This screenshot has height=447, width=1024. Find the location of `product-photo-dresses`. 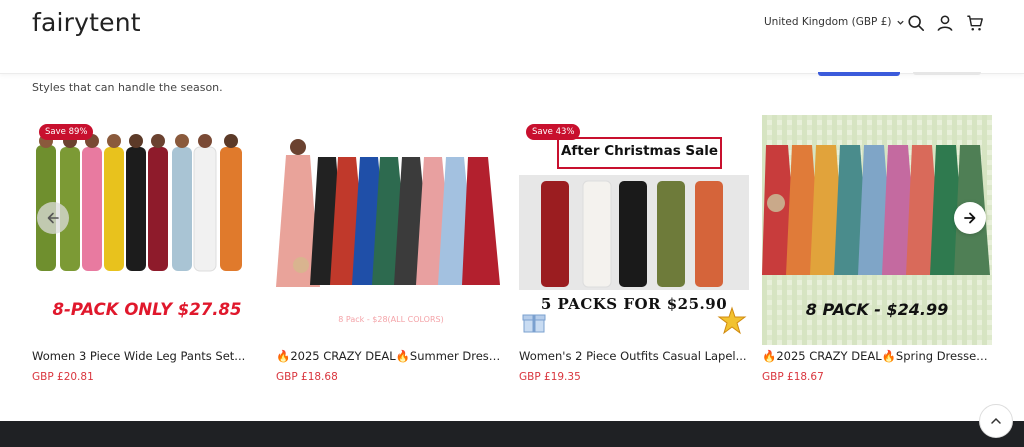

product-photo-dresses is located at coordinates (391, 230).